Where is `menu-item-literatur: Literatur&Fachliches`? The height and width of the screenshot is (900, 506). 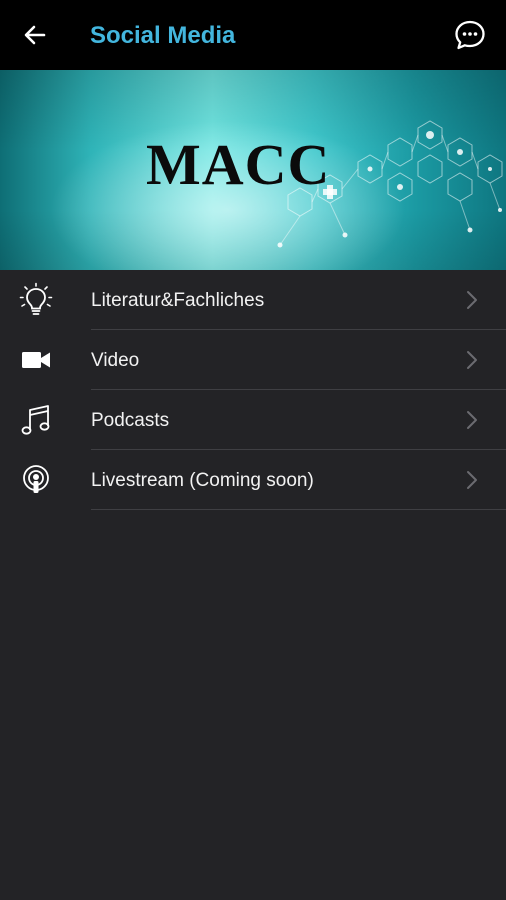
menu-item-literatur: Literatur&Fachliches is located at coordinates (253, 300).